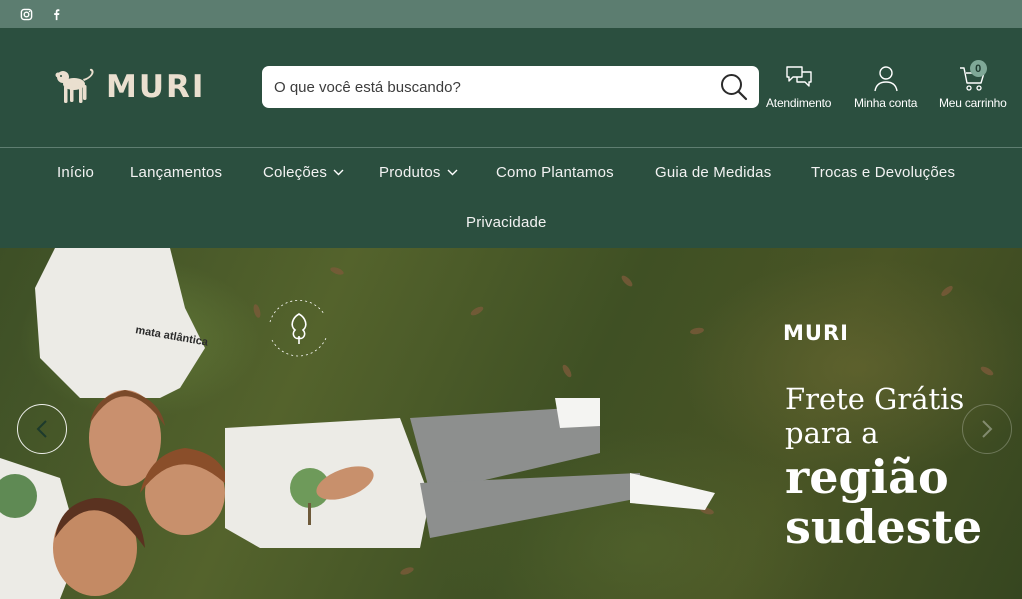 This screenshot has width=1022, height=599. What do you see at coordinates (506, 222) in the screenshot?
I see `nav-item-privacidade: Privacidade` at bounding box center [506, 222].